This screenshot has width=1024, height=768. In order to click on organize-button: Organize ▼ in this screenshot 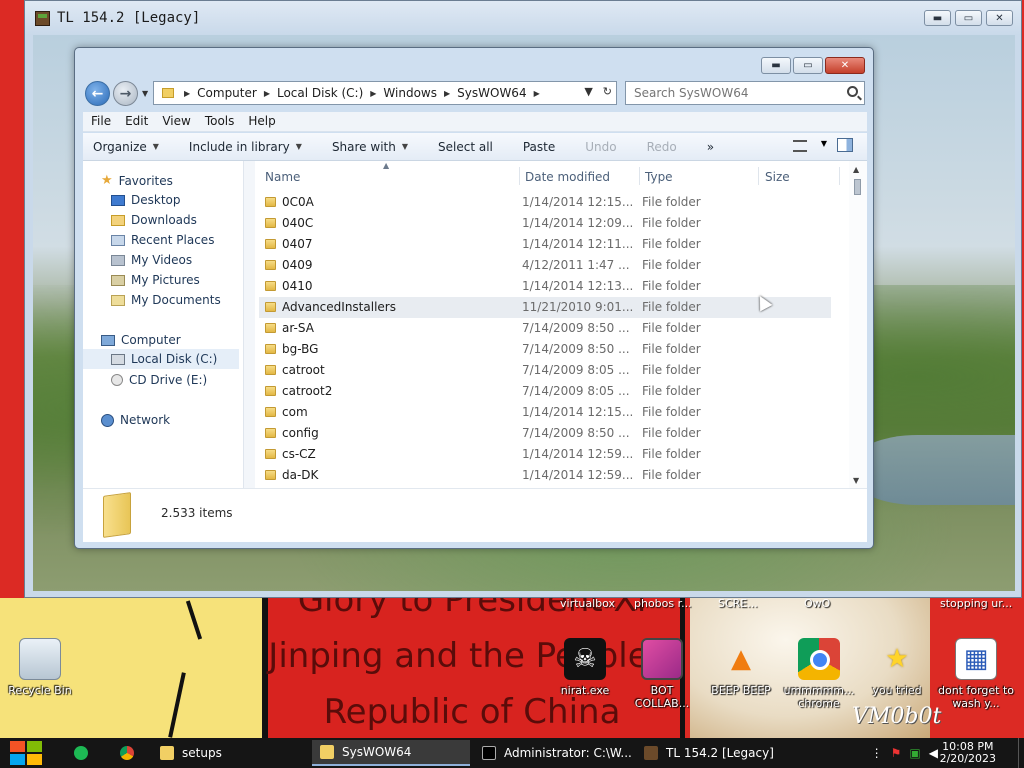, I will do `click(126, 147)`.